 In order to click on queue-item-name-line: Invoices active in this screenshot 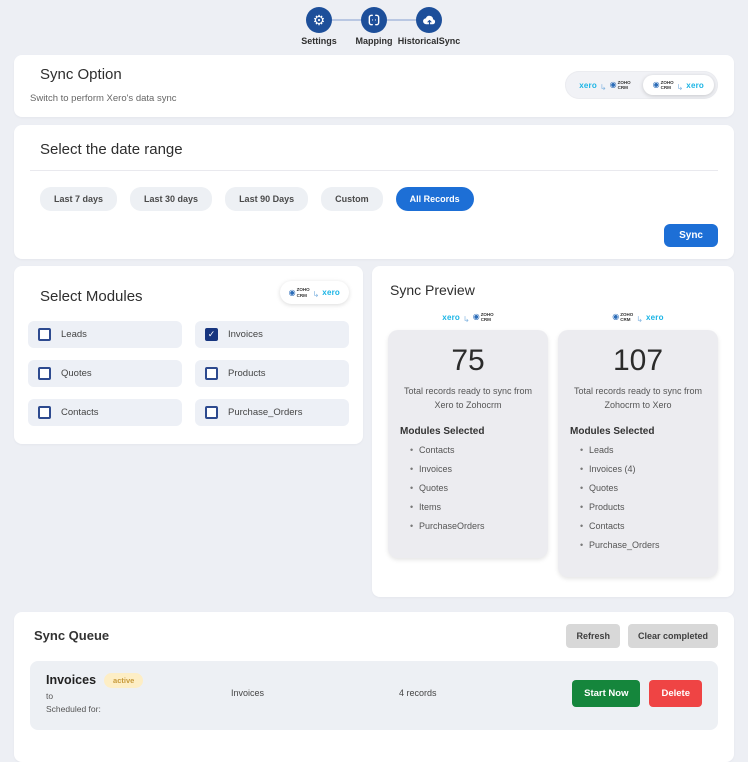, I will do `click(138, 680)`.